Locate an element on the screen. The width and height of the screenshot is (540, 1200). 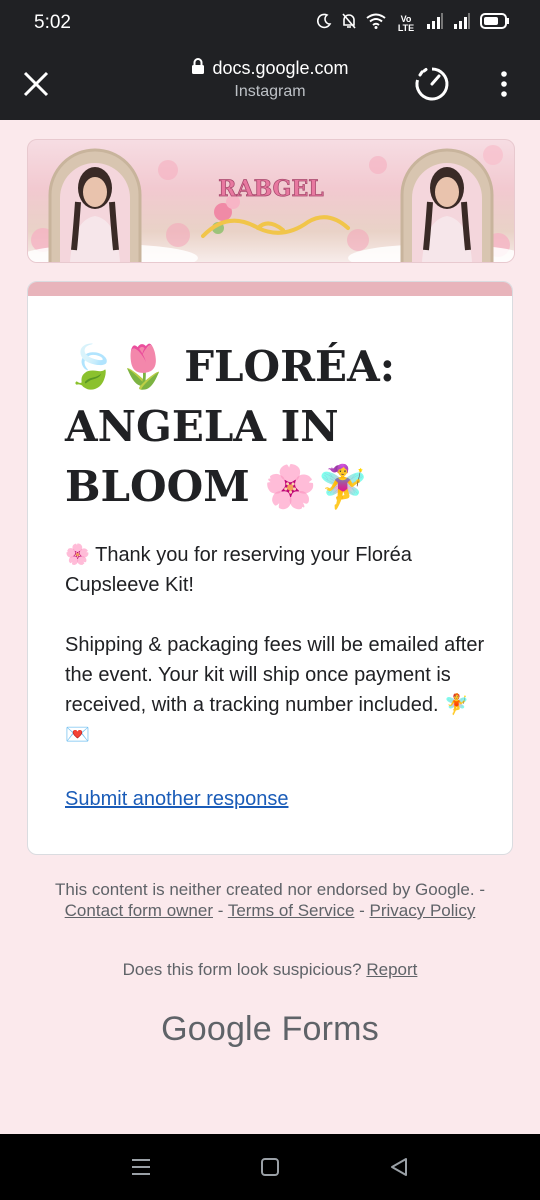
url-line: docs.google.com is located at coordinates (270, 68).